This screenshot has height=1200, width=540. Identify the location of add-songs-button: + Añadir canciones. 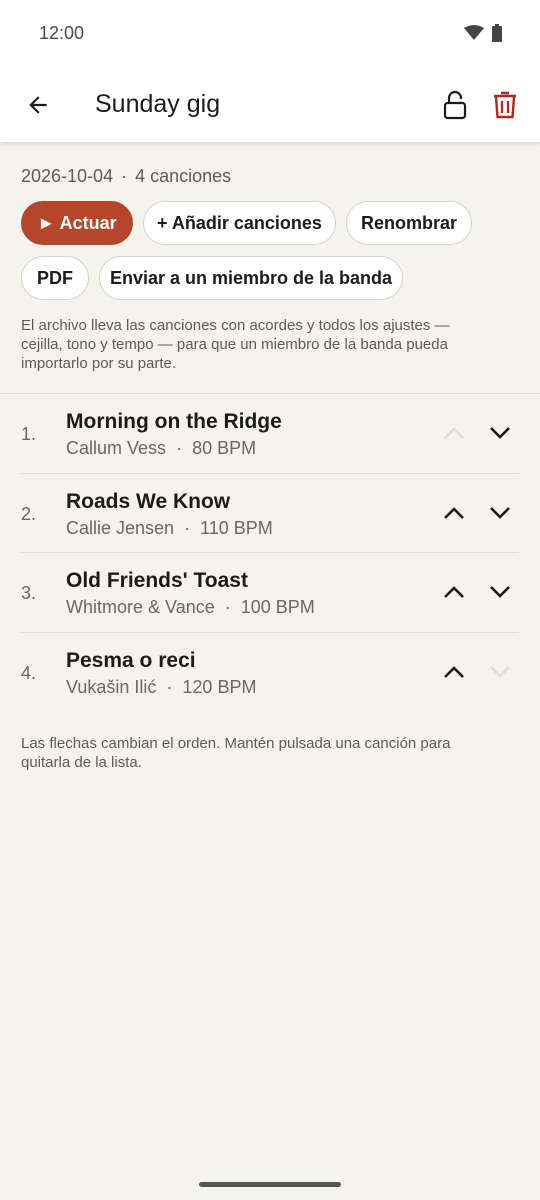
(239, 223).